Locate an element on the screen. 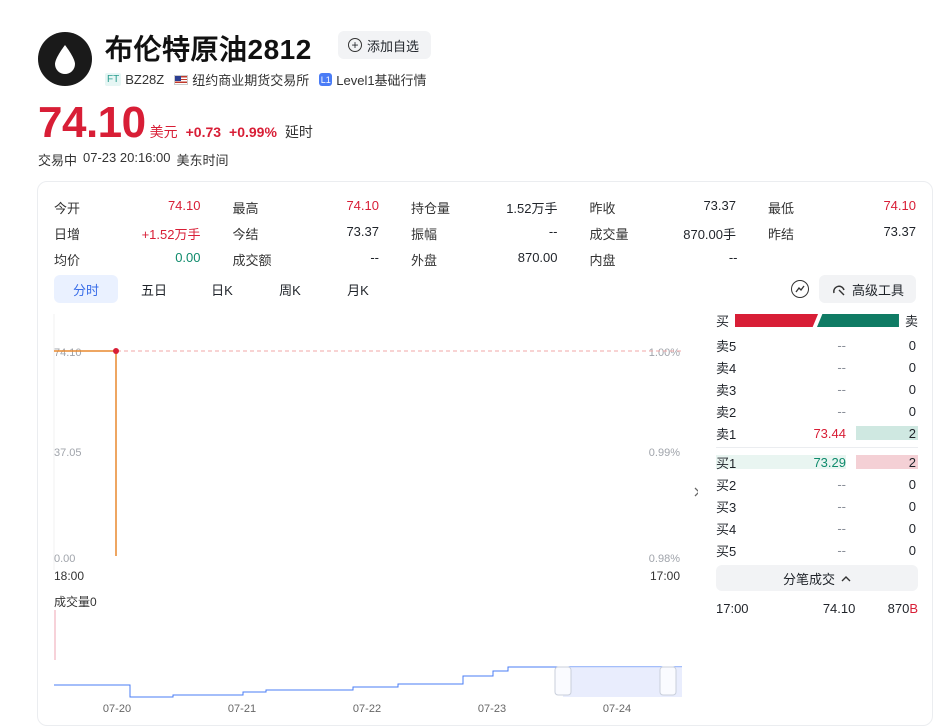 This screenshot has height=726, width=949. ask-row: 卖5 -- 0 is located at coordinates (817, 345).